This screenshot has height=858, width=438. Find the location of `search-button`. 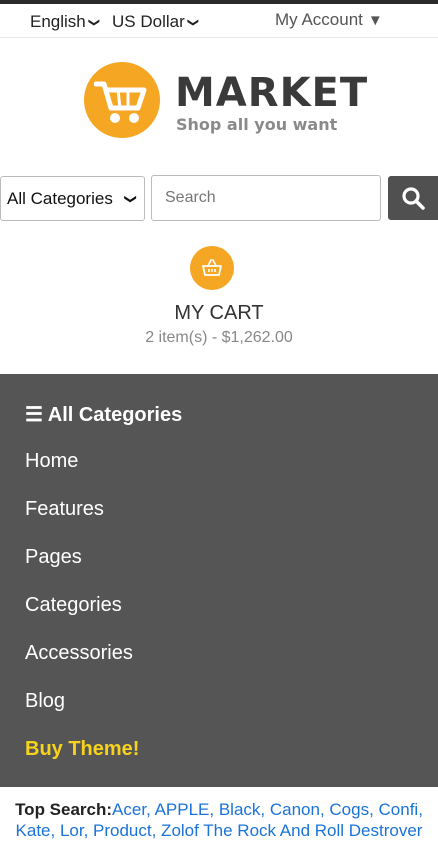

search-button is located at coordinates (413, 198).